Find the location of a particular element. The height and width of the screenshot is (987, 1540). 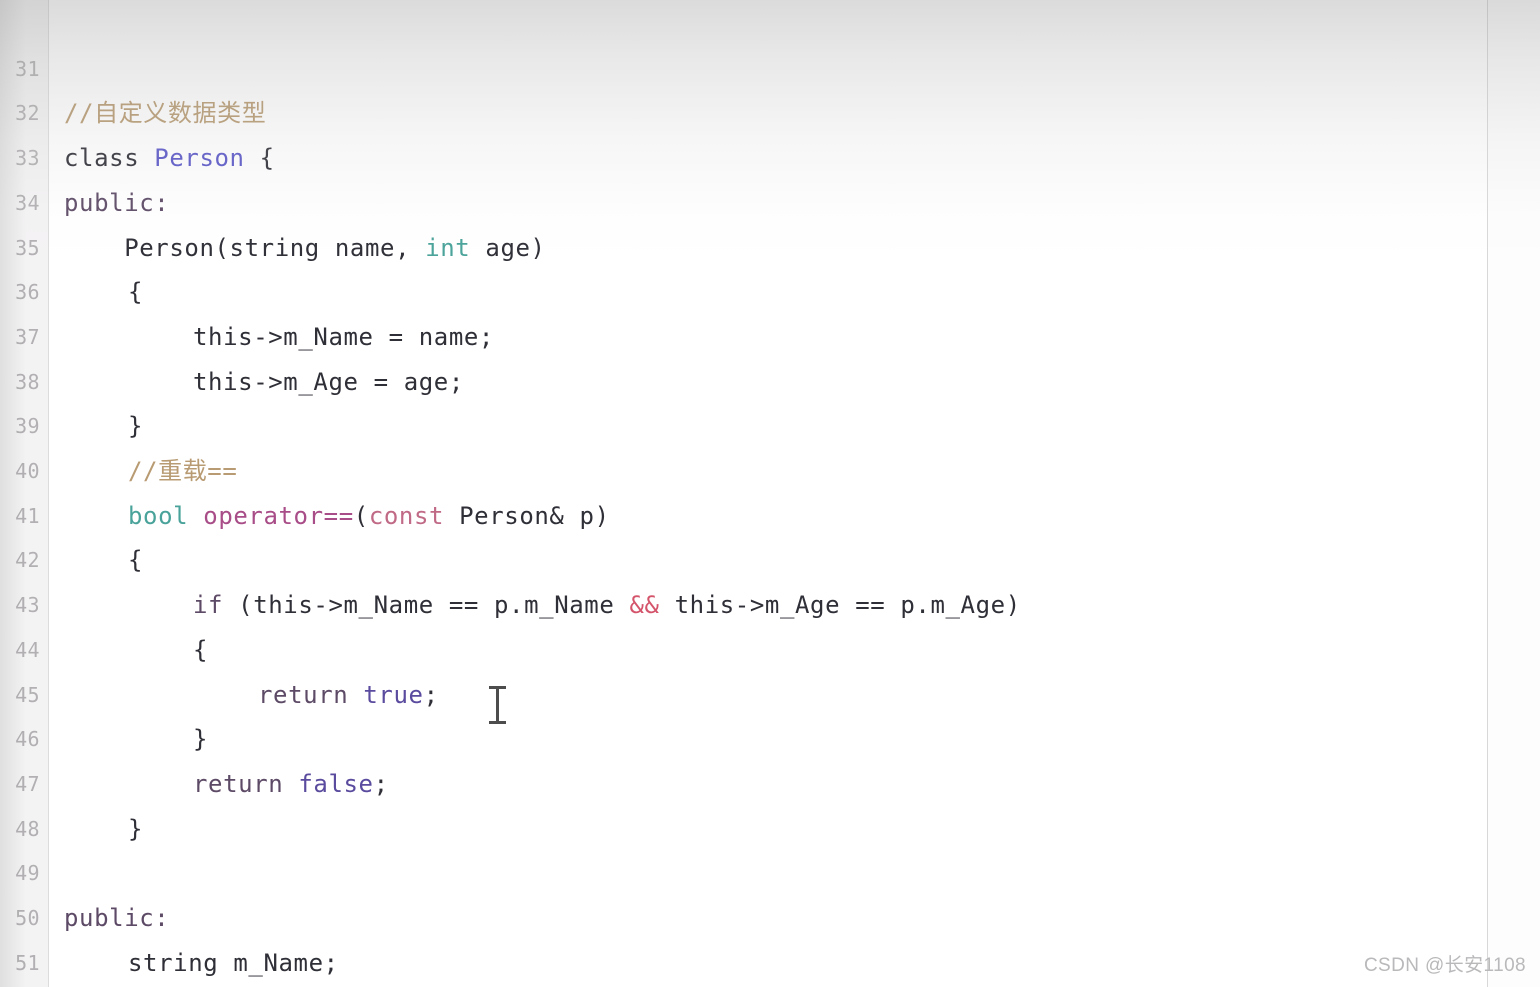

code-line: 45 } is located at coordinates (743, 691).